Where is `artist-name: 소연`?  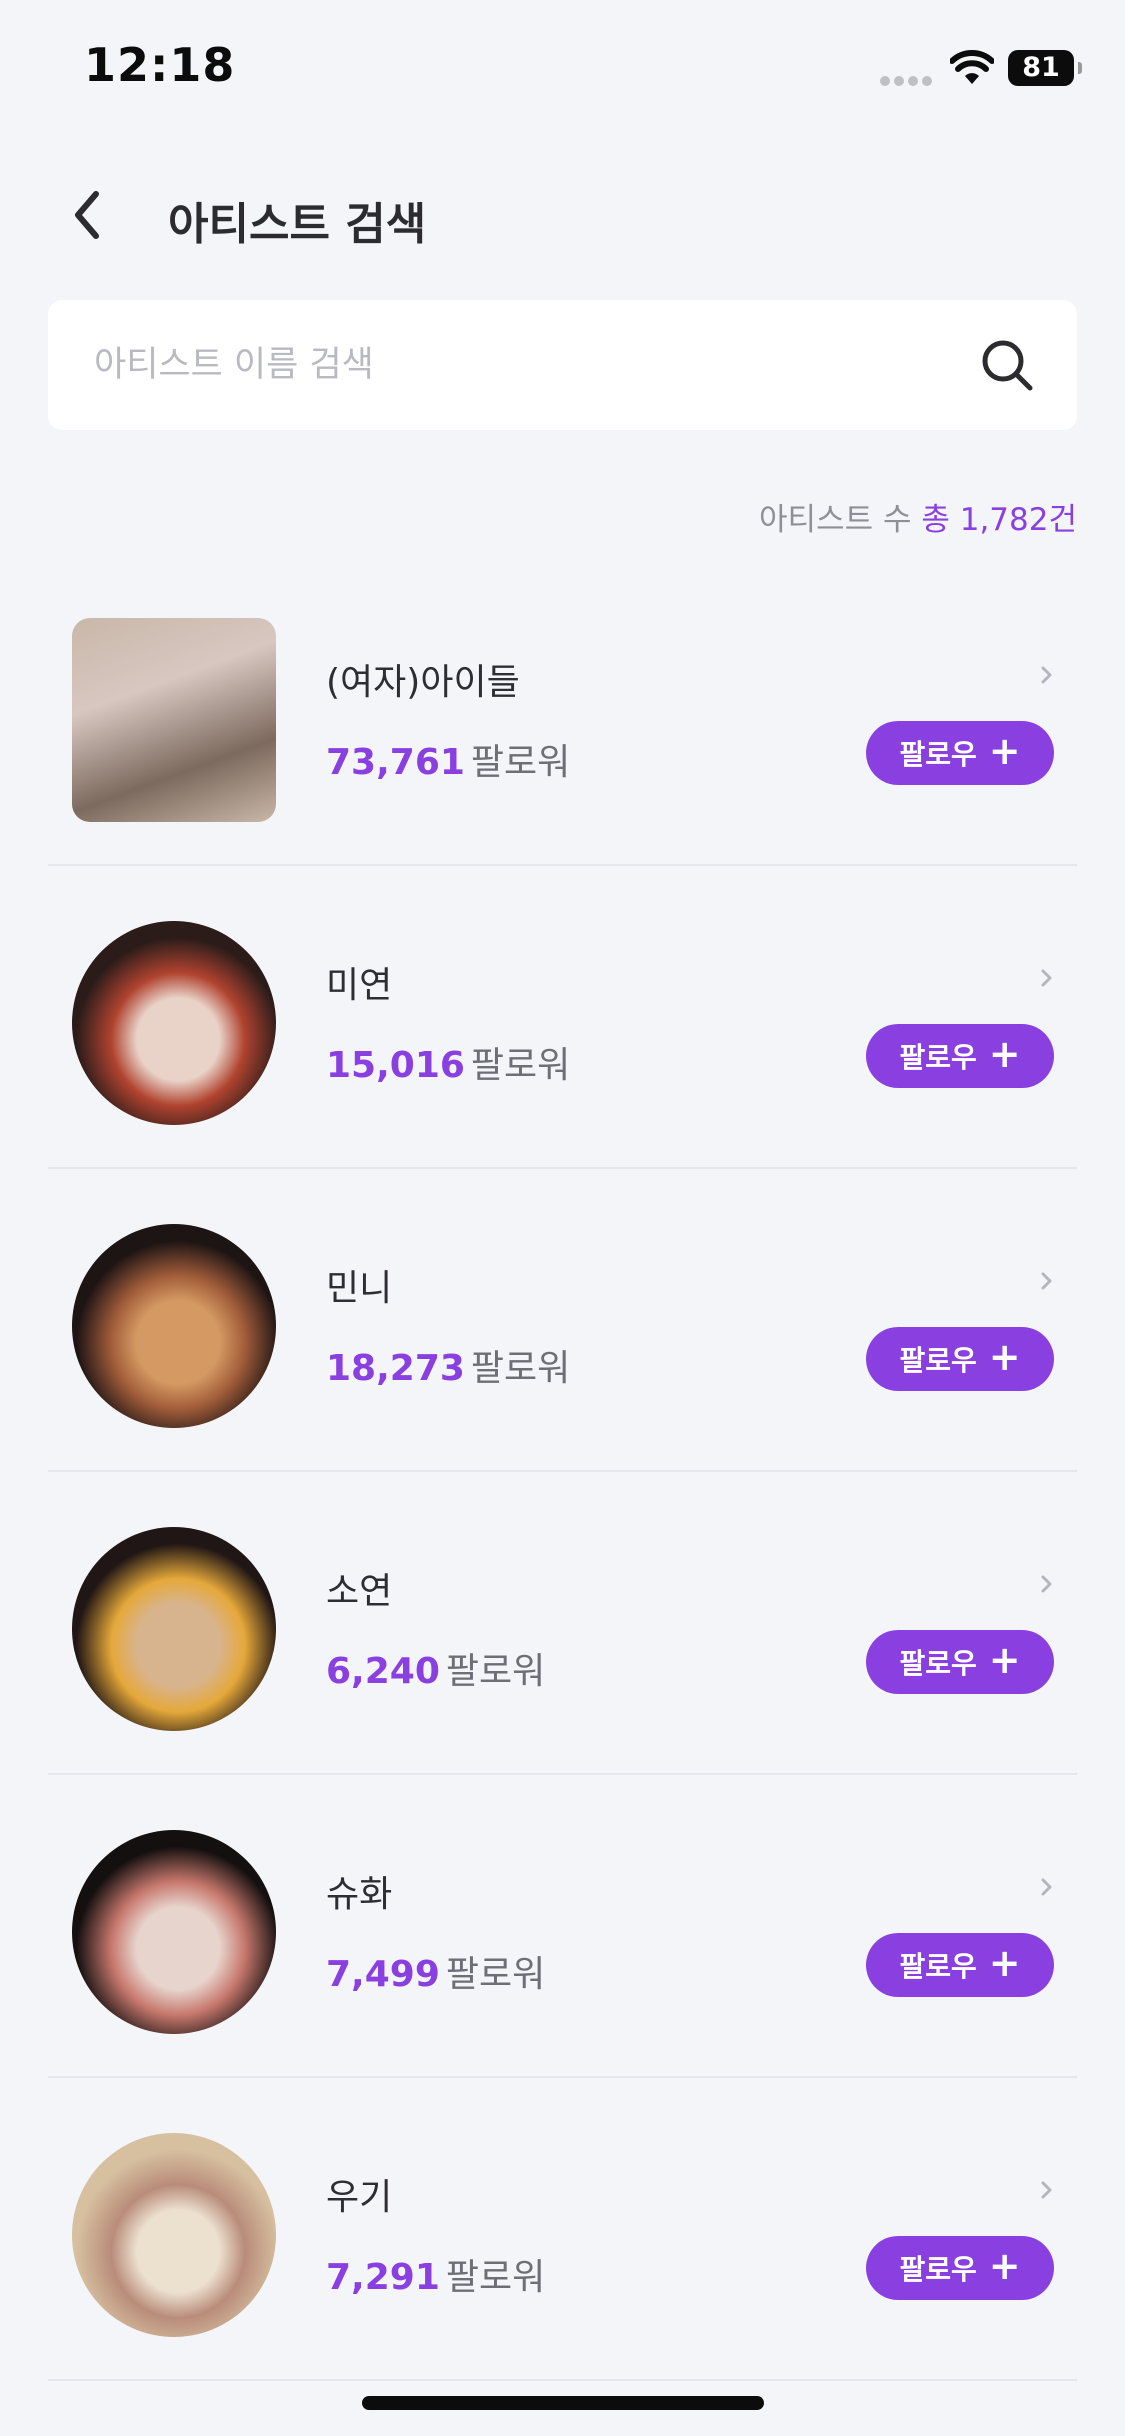 artist-name: 소연 is located at coordinates (359, 1588).